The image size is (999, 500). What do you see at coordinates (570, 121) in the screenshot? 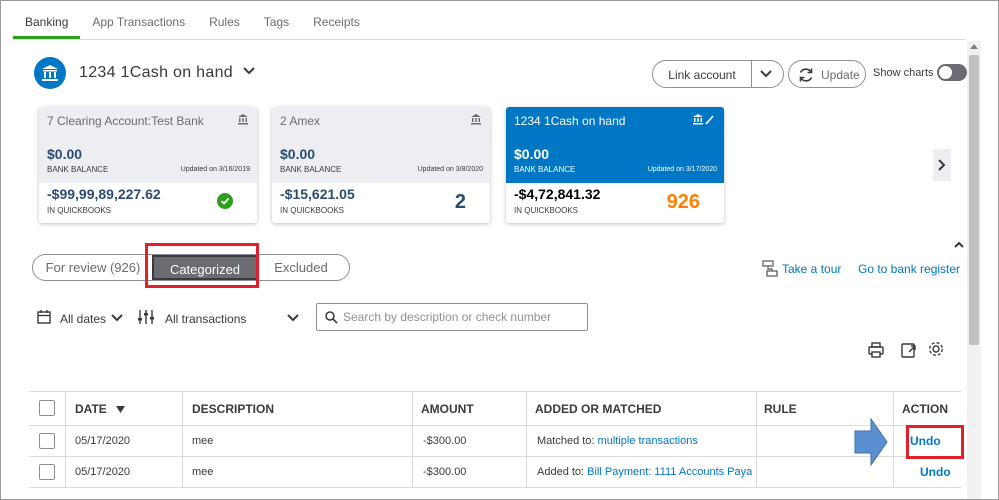
I see `card-account-name: 1234 1Cash on hand` at bounding box center [570, 121].